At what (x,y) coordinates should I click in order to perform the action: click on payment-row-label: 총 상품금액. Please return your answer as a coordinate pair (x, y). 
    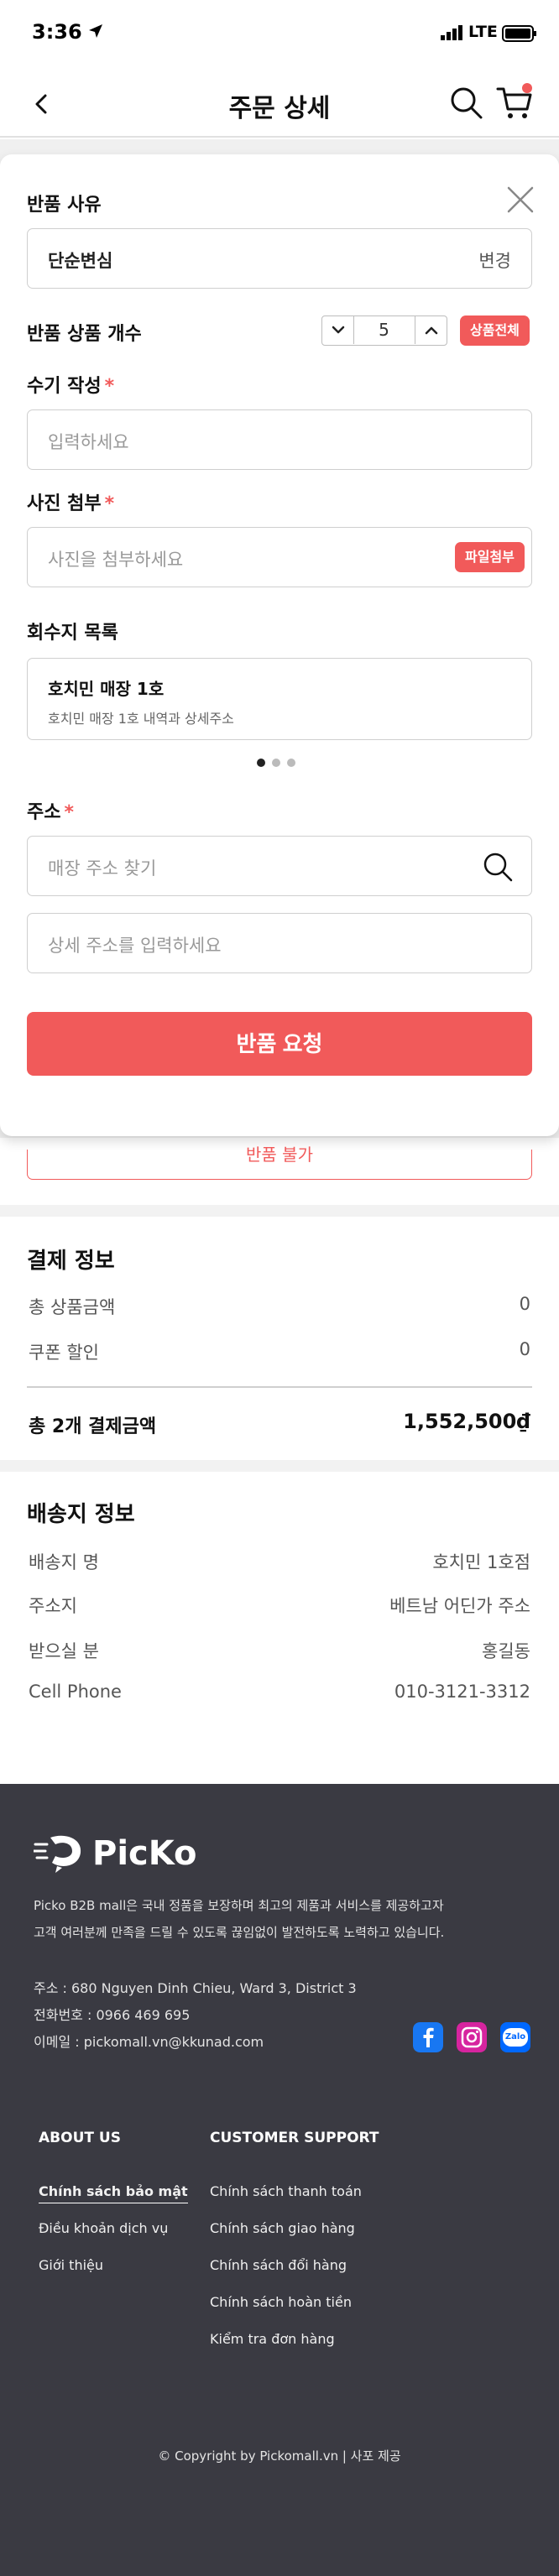
    Looking at the image, I should click on (72, 1307).